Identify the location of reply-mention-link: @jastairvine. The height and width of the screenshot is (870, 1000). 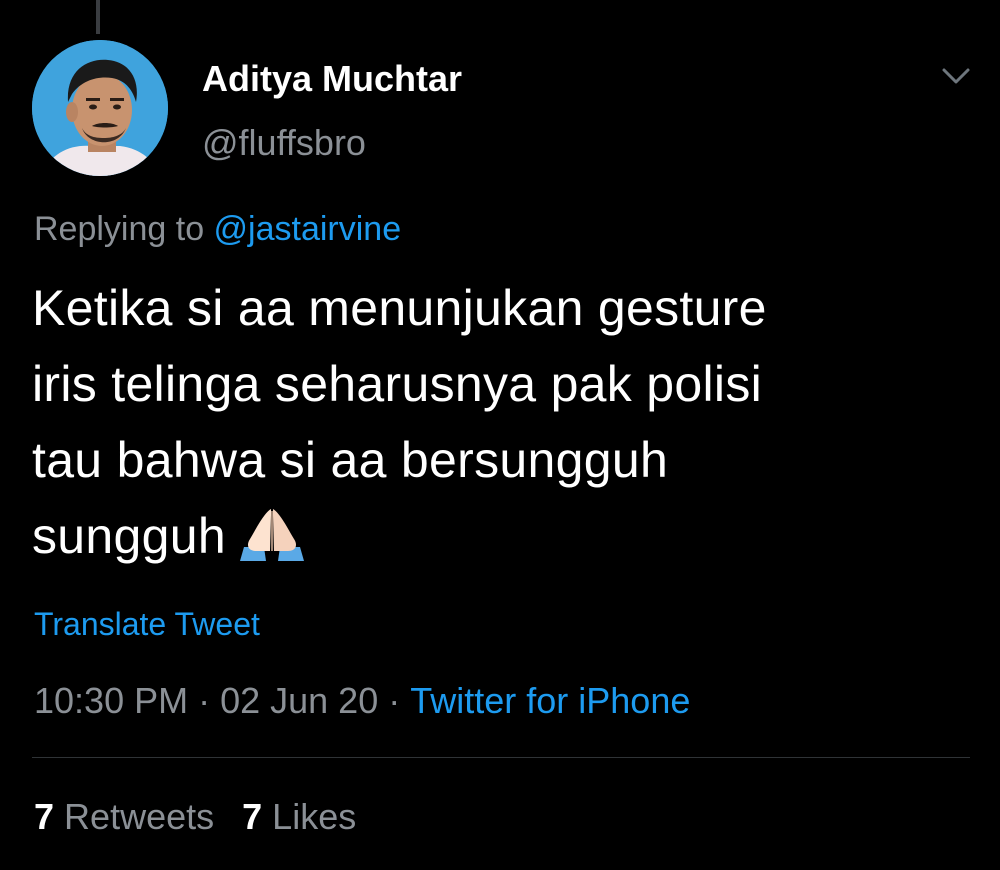
(308, 229).